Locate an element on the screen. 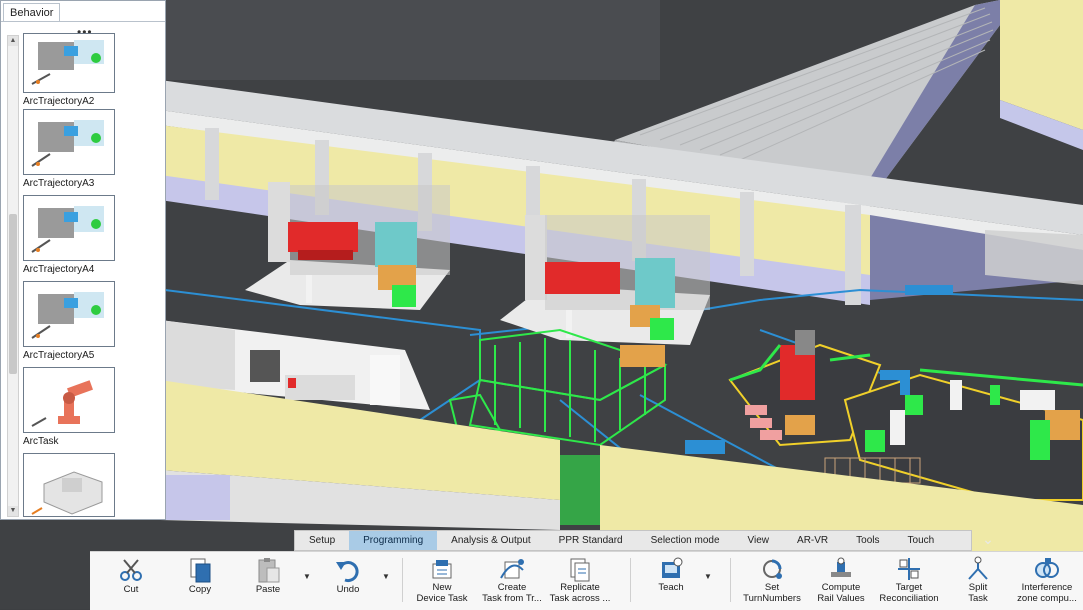  undo-icon is located at coordinates (347, 572).